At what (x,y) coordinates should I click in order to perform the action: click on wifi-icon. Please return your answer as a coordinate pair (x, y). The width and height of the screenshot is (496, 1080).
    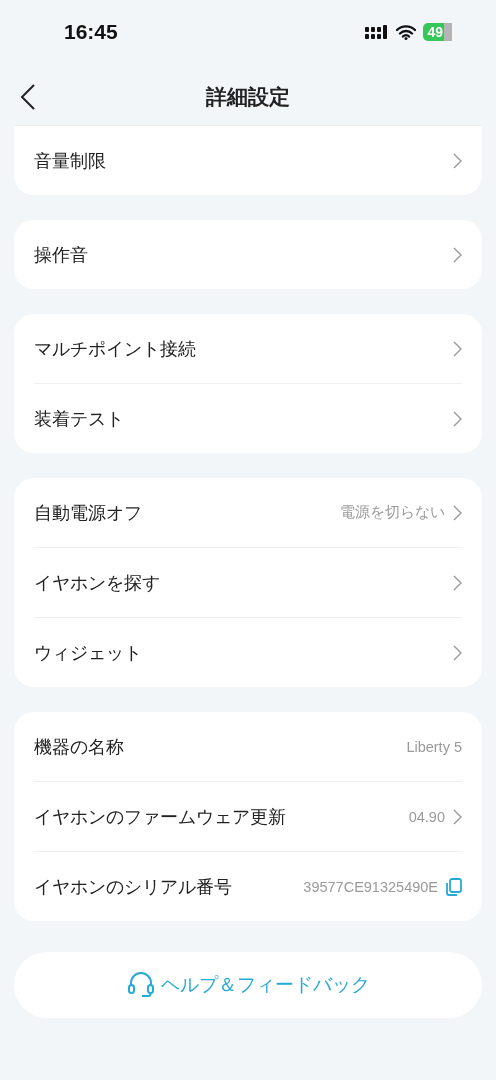
    Looking at the image, I should click on (406, 32).